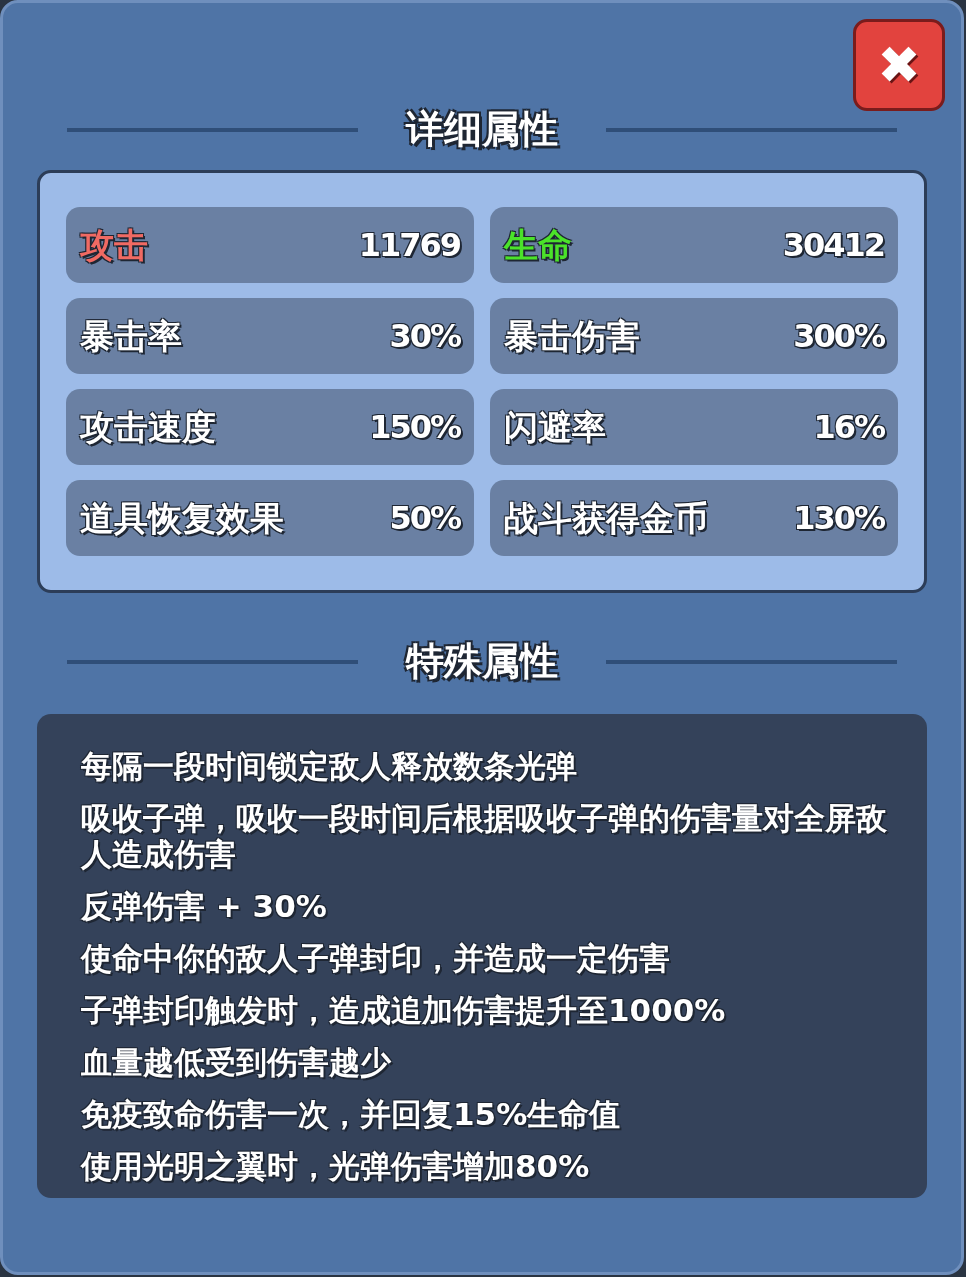 This screenshot has height=1277, width=966. I want to click on section-title: 特殊属性, so click(482, 661).